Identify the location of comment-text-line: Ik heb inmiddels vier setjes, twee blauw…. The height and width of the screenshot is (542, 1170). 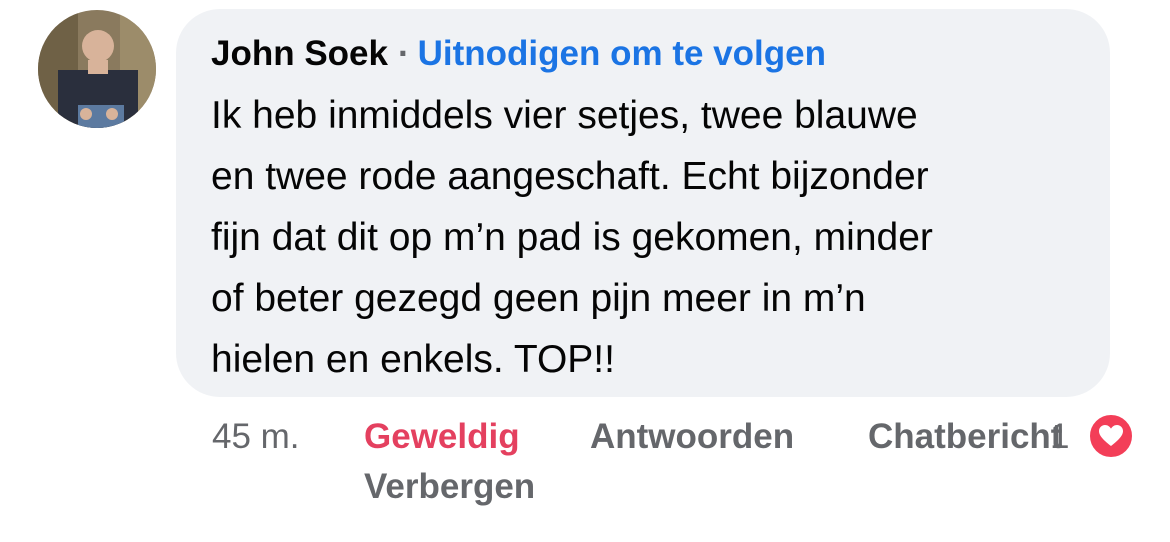
(564, 115).